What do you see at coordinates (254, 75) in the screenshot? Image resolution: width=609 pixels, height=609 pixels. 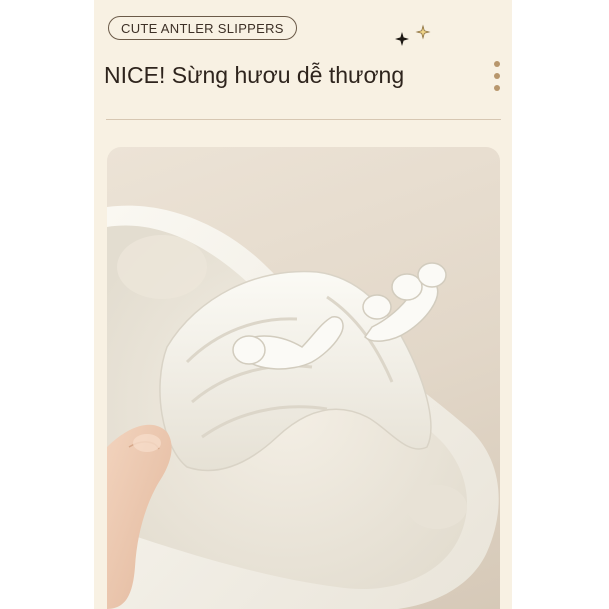 I see `headline: NICE! Sừng hươu dễ thương` at bounding box center [254, 75].